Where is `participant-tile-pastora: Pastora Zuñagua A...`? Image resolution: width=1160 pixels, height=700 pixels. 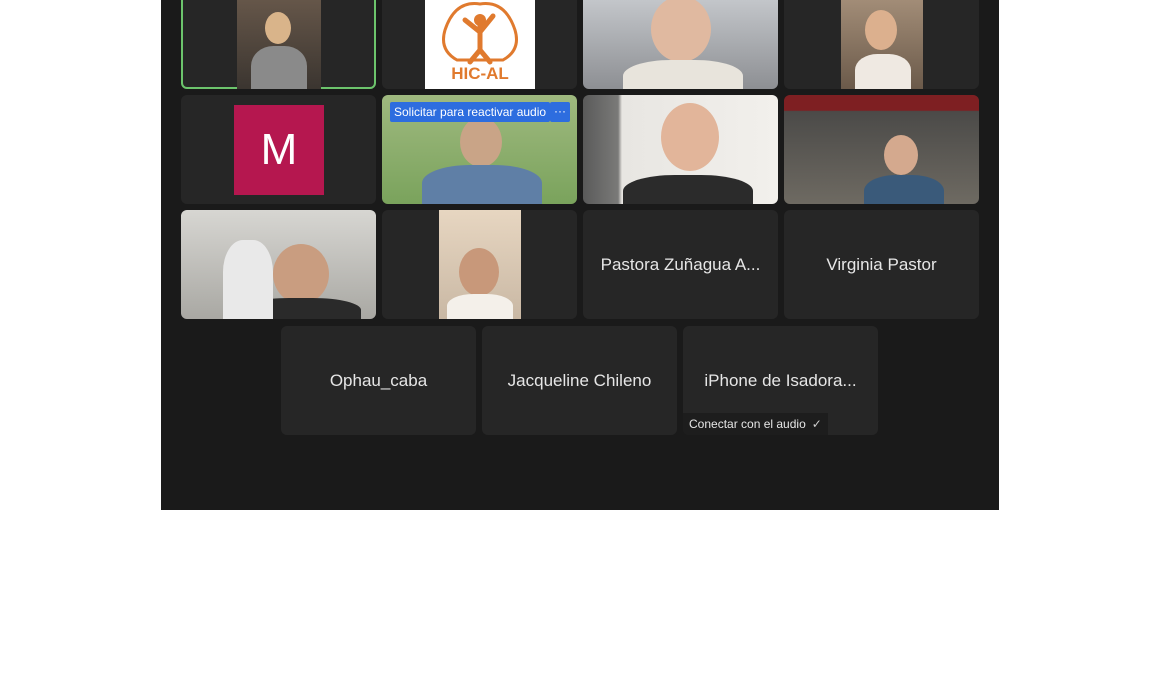
participant-tile-pastora: Pastora Zuñagua A... is located at coordinates (680, 264).